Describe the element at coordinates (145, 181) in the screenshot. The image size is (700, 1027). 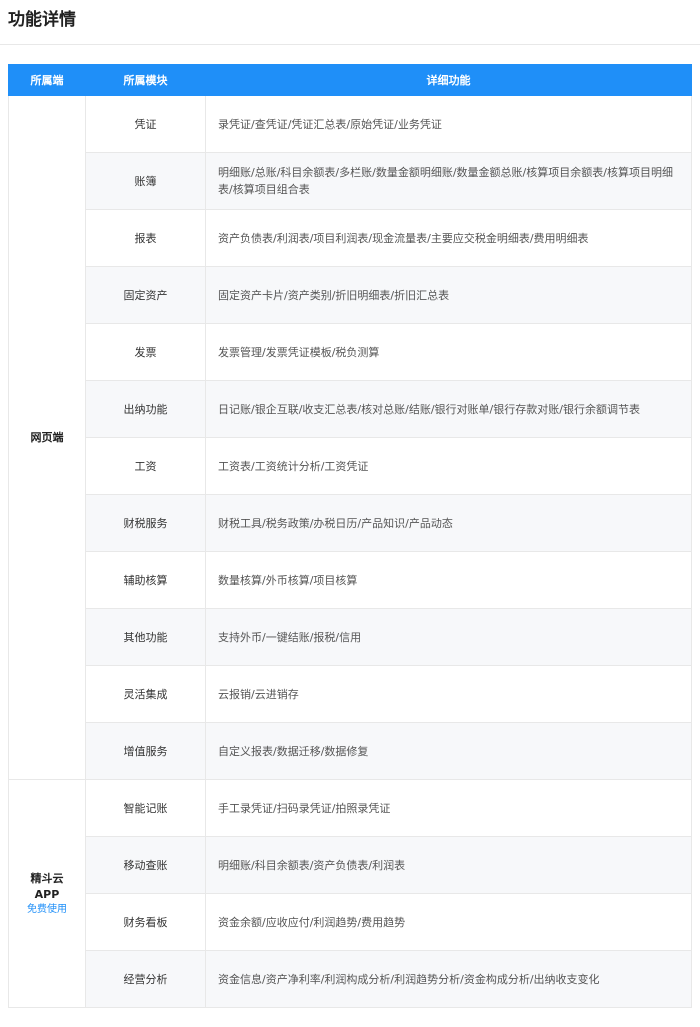
I see `module-cell: 账簿` at that location.